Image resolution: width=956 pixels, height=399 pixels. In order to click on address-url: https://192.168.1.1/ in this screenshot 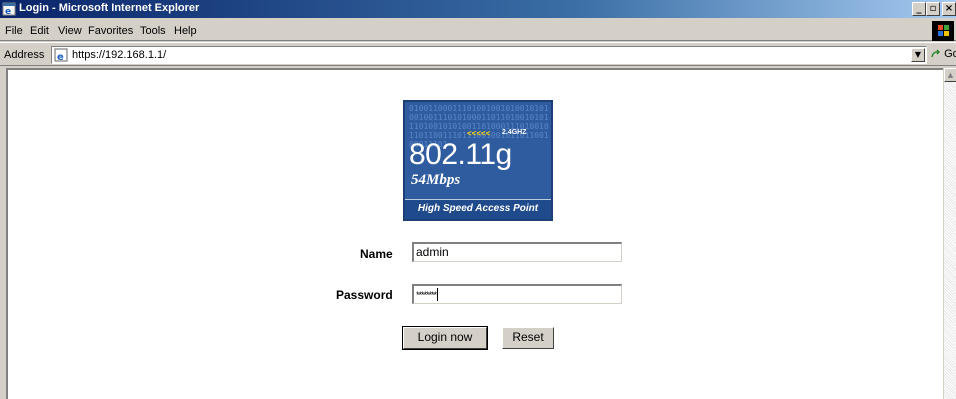, I will do `click(119, 55)`.